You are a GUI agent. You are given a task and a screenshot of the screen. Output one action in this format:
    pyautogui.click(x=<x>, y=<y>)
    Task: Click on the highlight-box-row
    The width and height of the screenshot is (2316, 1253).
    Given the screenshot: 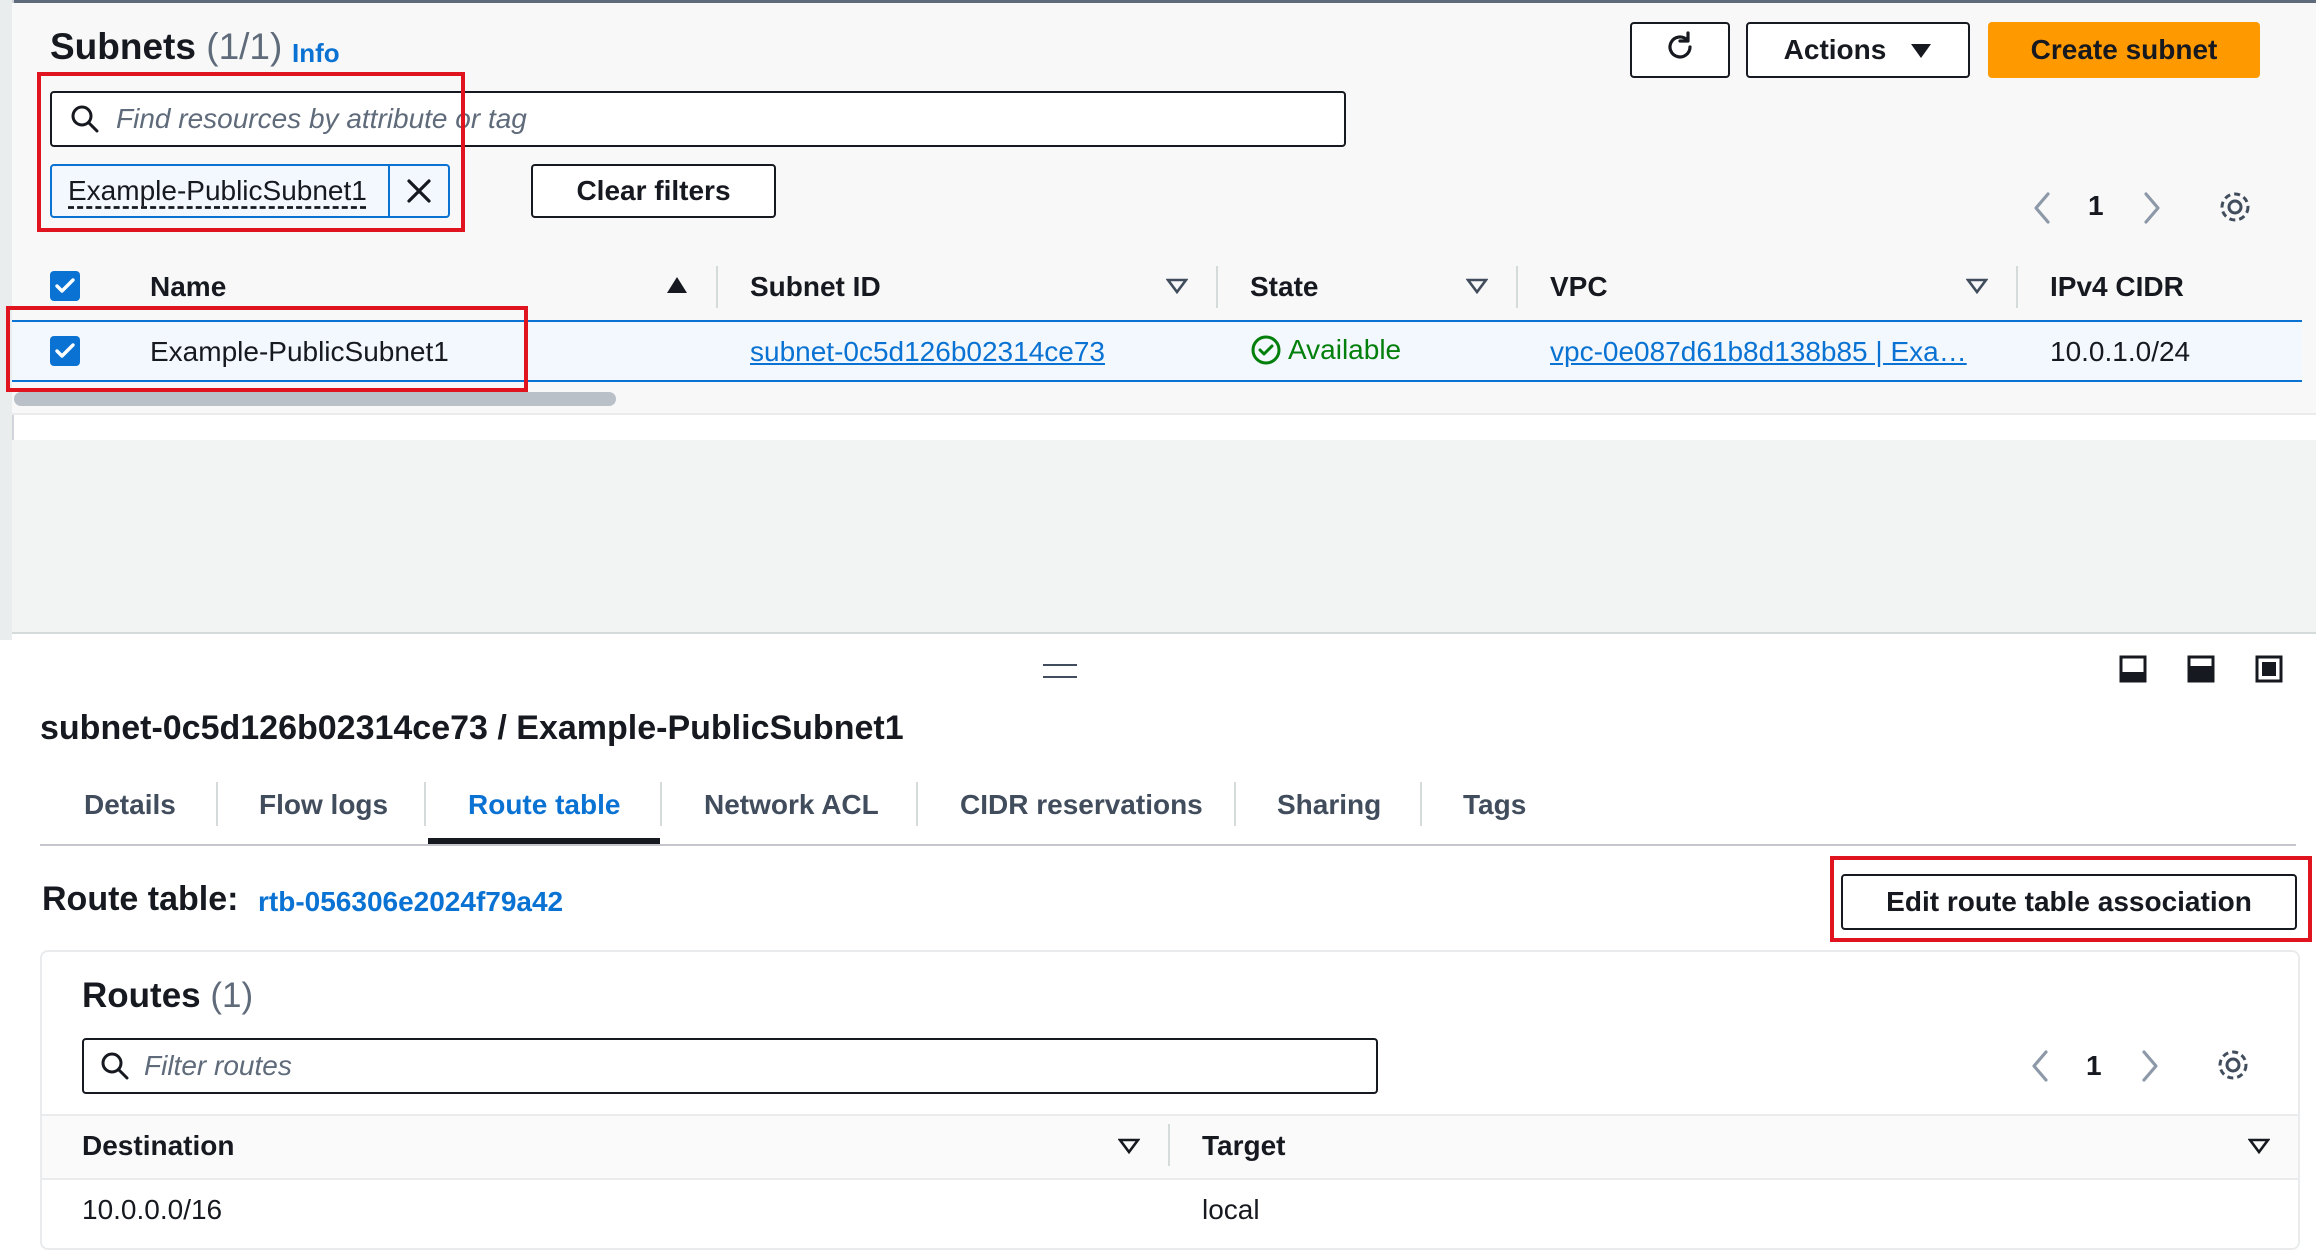 What is the action you would take?
    pyautogui.click(x=267, y=349)
    